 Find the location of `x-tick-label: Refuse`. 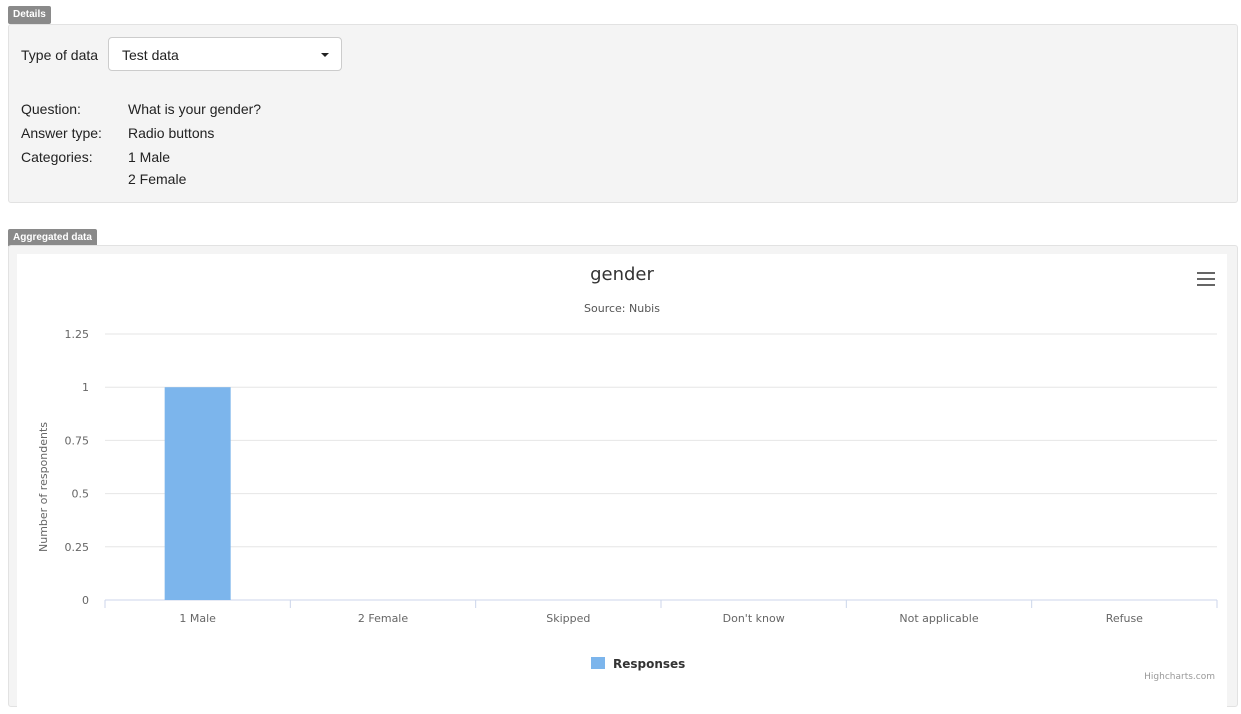

x-tick-label: Refuse is located at coordinates (1124, 618).